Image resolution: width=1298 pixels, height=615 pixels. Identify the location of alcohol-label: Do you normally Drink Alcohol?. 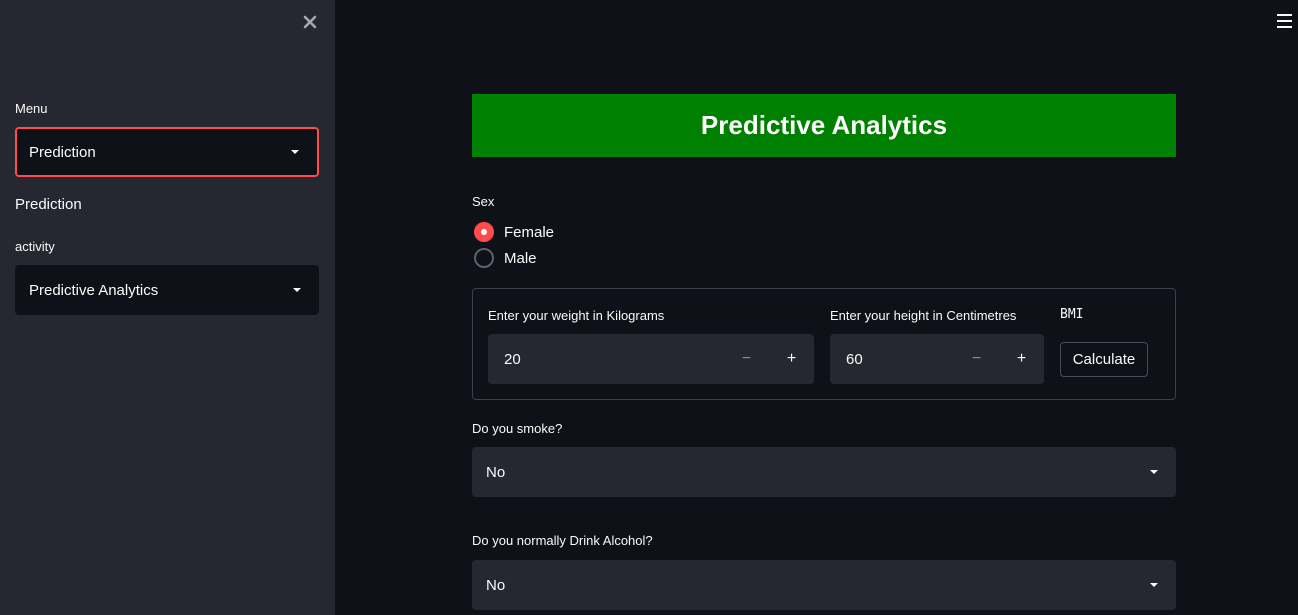
(562, 540).